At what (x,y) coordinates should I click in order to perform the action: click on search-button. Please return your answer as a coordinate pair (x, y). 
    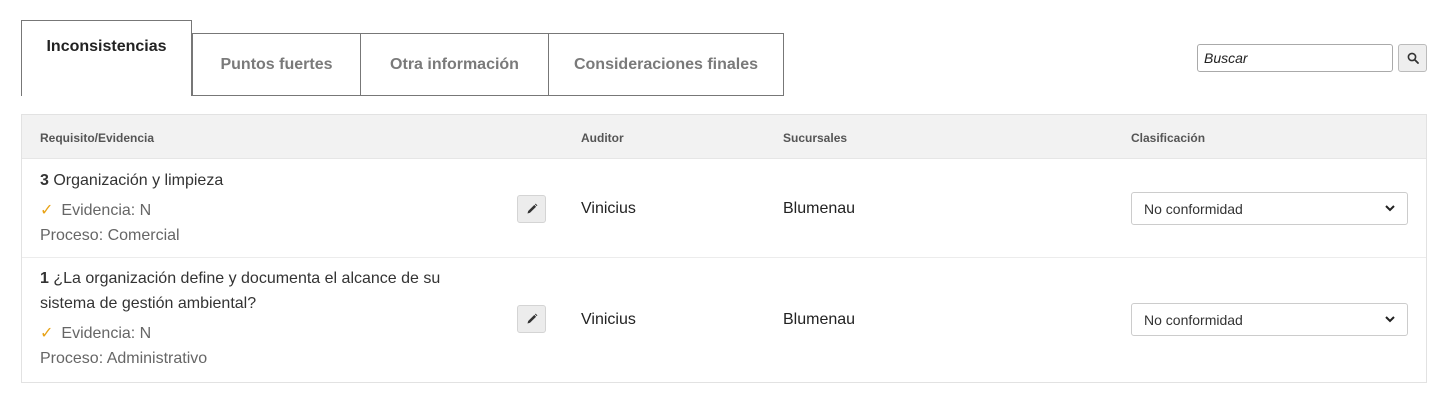
    Looking at the image, I should click on (1412, 58).